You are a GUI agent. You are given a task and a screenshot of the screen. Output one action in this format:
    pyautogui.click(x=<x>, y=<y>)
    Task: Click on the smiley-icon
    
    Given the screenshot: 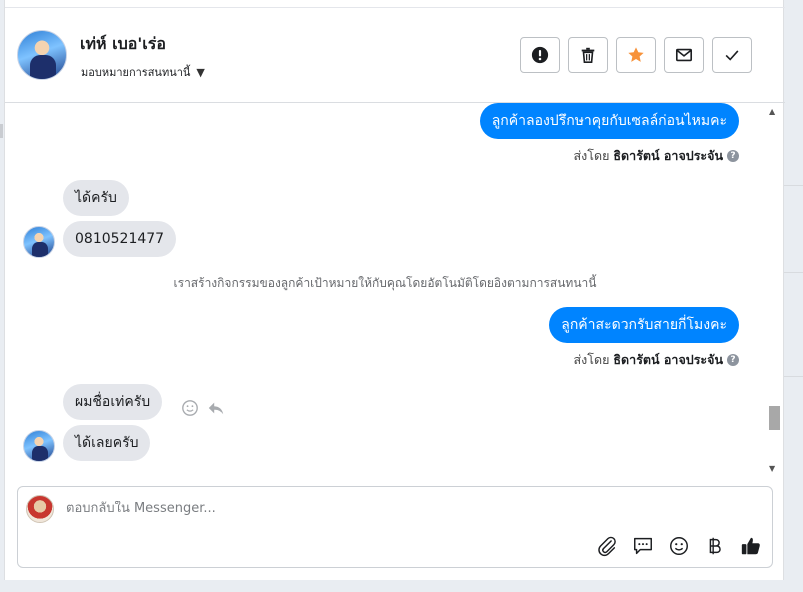 What is the action you would take?
    pyautogui.click(x=190, y=408)
    